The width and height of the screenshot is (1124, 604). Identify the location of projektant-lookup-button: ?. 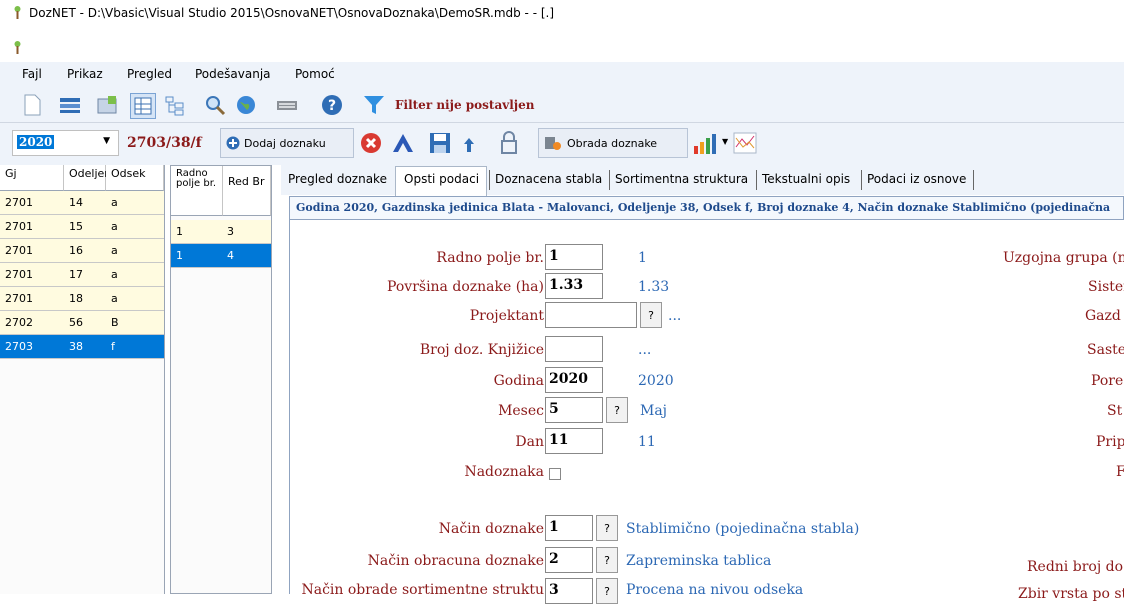
(651, 315).